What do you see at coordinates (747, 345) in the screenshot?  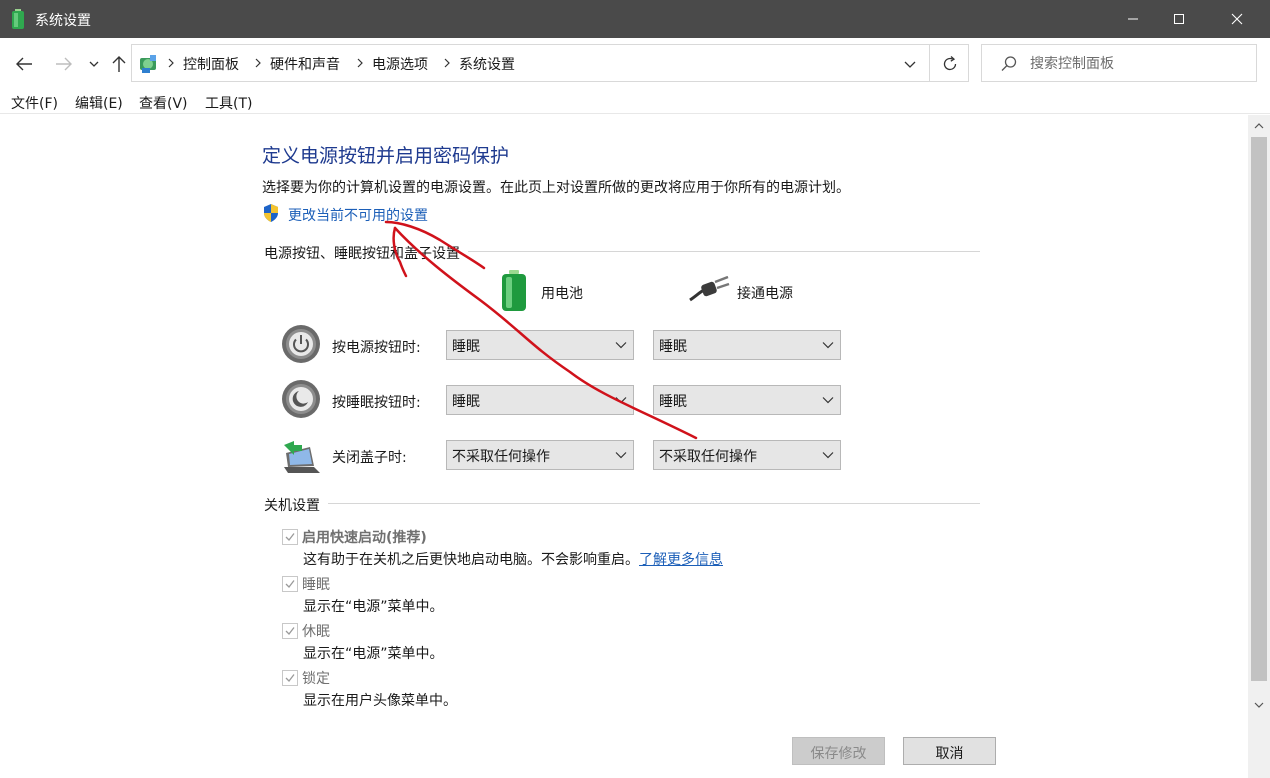 I see `power-button-plugged-select: 睡眠` at bounding box center [747, 345].